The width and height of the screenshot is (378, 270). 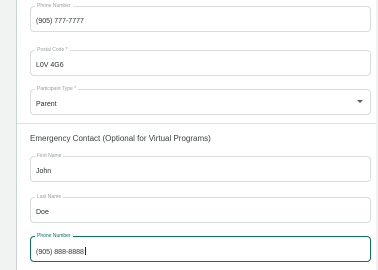 I want to click on first-name-value: John, so click(x=44, y=171).